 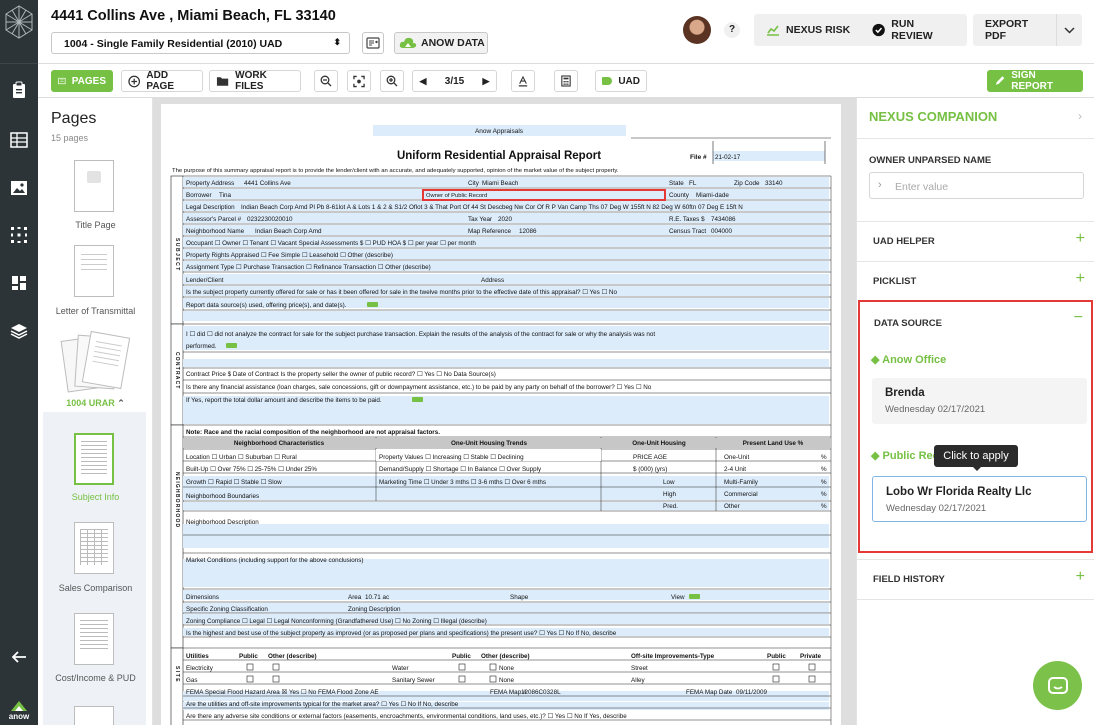 What do you see at coordinates (1032, 81) in the screenshot?
I see `sign-report-label: SIGN REPORT` at bounding box center [1032, 81].